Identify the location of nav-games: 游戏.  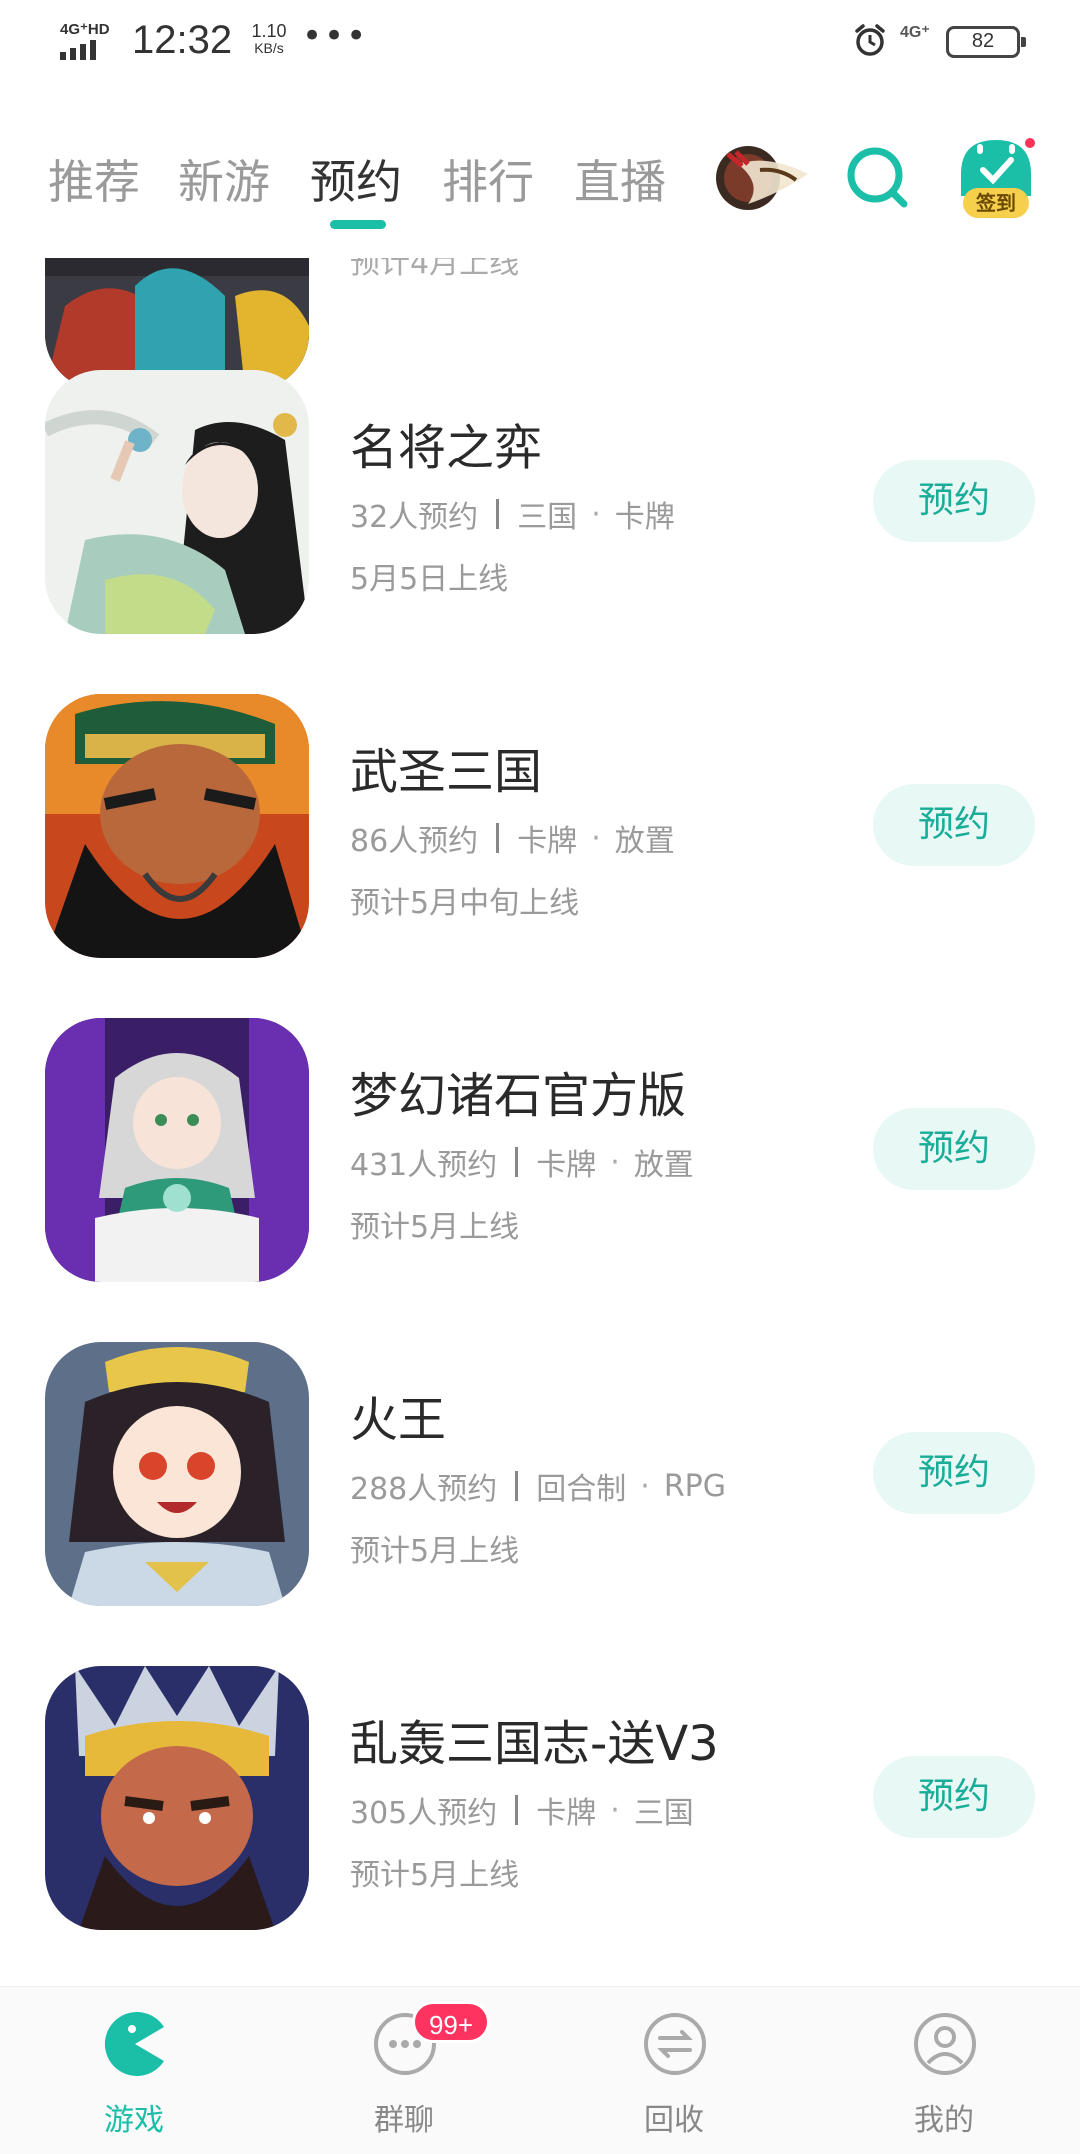
(134, 2070).